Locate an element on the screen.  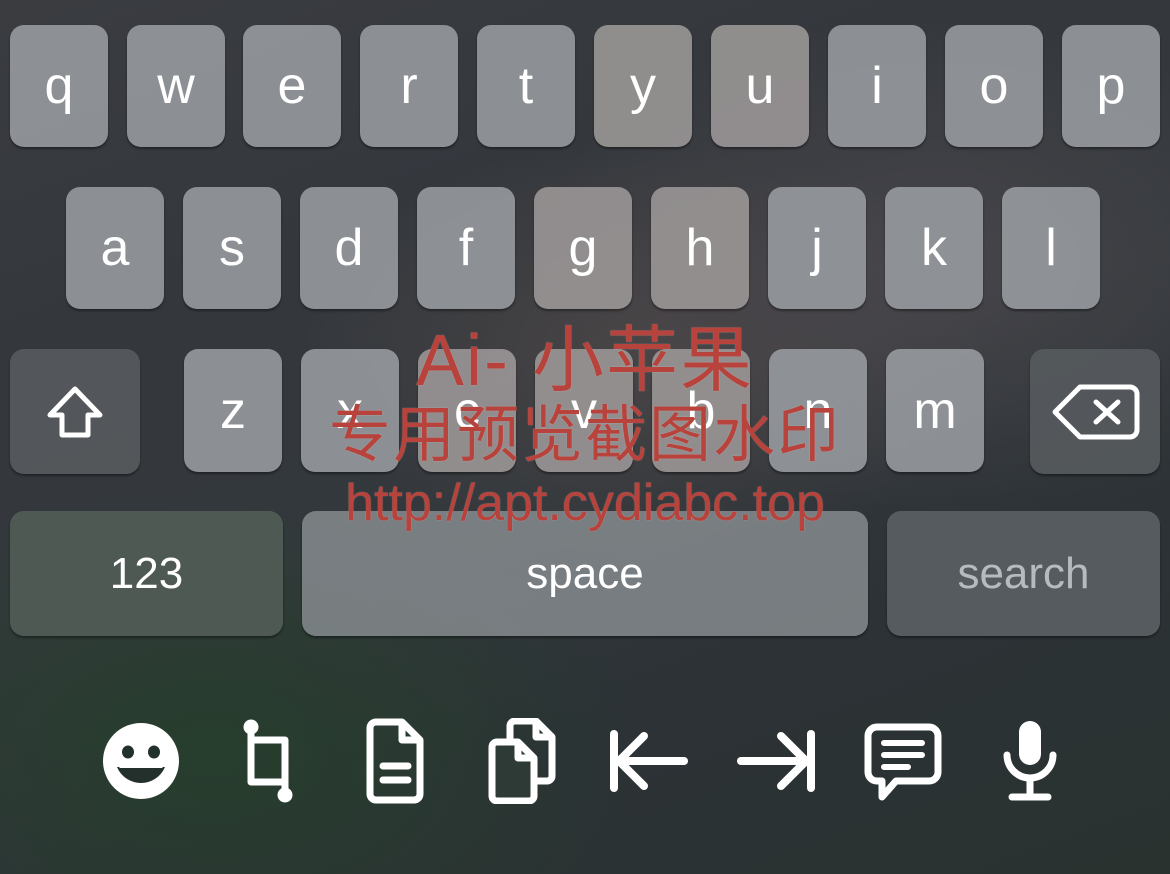
document-paste-icon is located at coordinates (395, 761).